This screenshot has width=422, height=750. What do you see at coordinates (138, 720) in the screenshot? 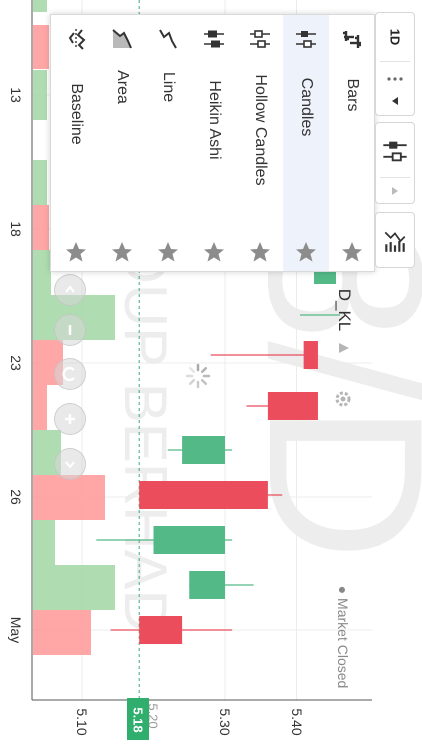
I see `current-price-label: 5.18` at bounding box center [138, 720].